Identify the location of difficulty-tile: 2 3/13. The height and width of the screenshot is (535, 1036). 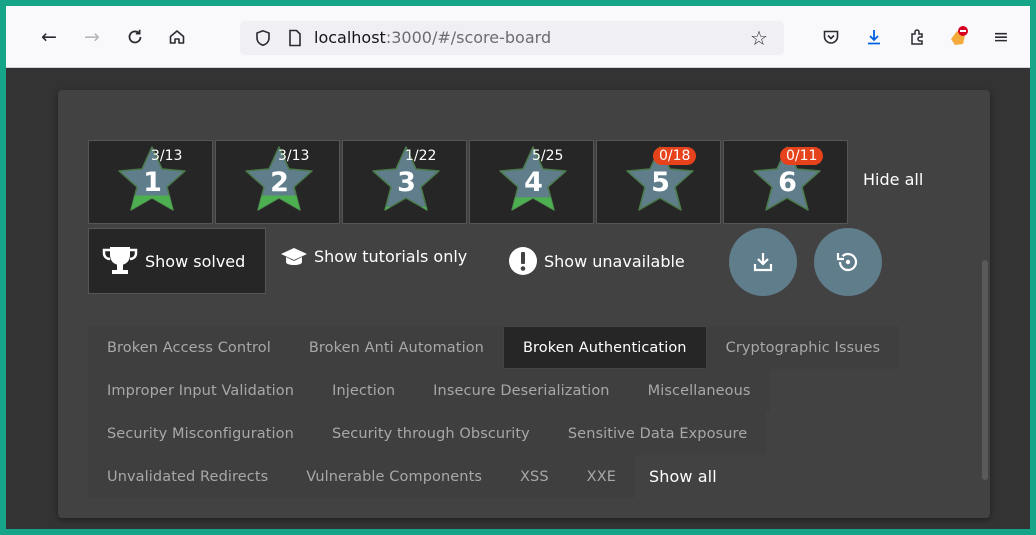
(277, 182).